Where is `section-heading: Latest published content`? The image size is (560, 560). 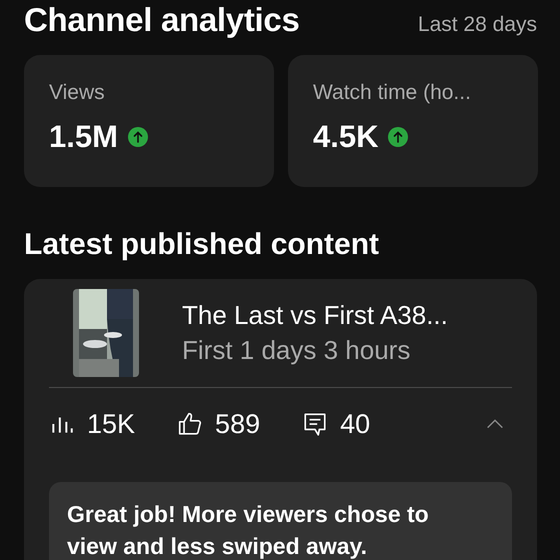
section-heading: Latest published content is located at coordinates (202, 245).